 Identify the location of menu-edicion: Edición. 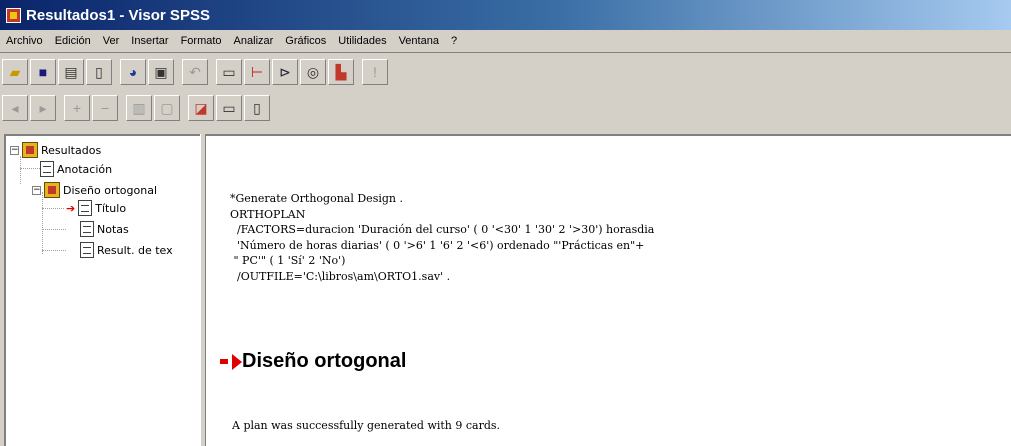
(73, 41).